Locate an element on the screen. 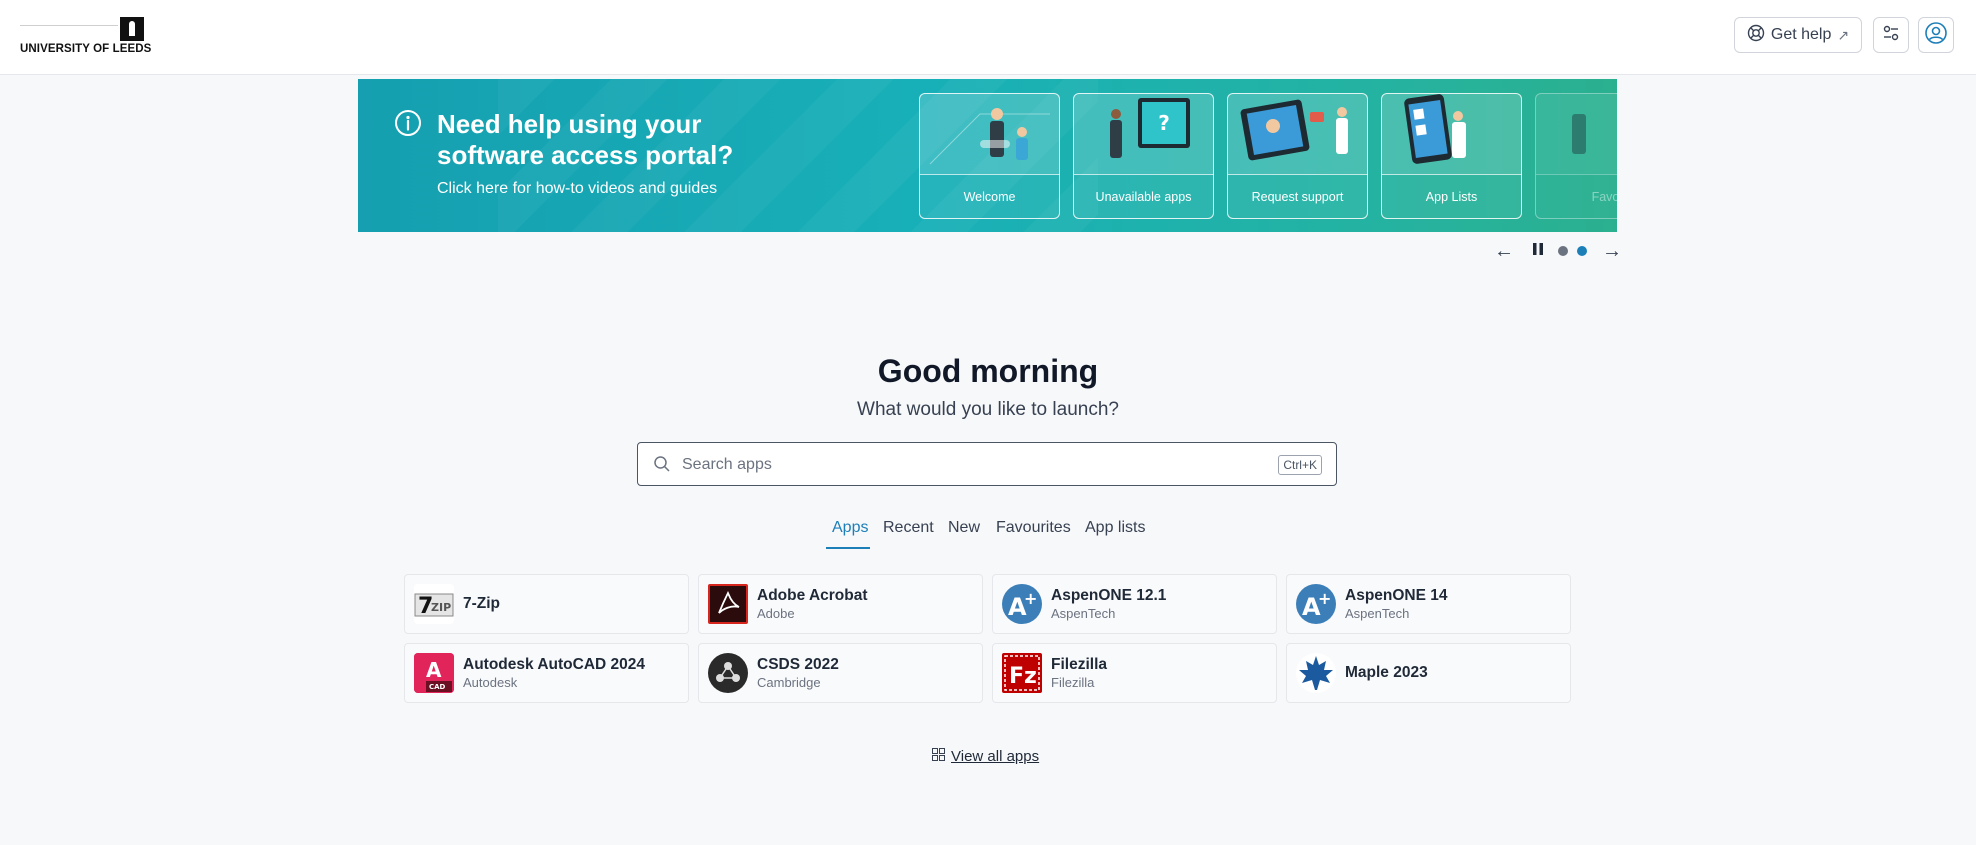 The width and height of the screenshot is (1976, 845). svg-text: Fz is located at coordinates (1023, 676).